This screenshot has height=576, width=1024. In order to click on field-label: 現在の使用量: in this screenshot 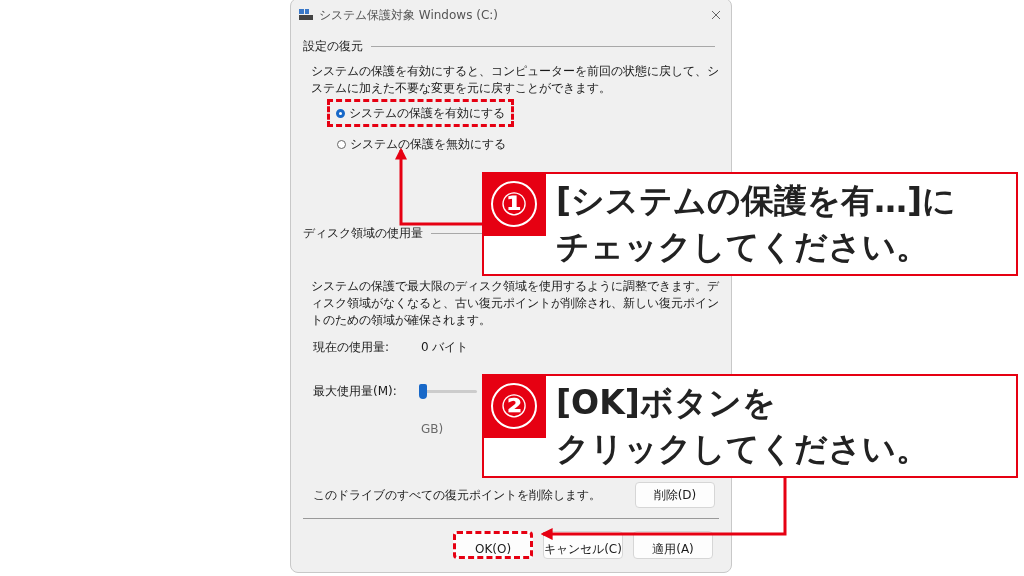, I will do `click(352, 347)`.